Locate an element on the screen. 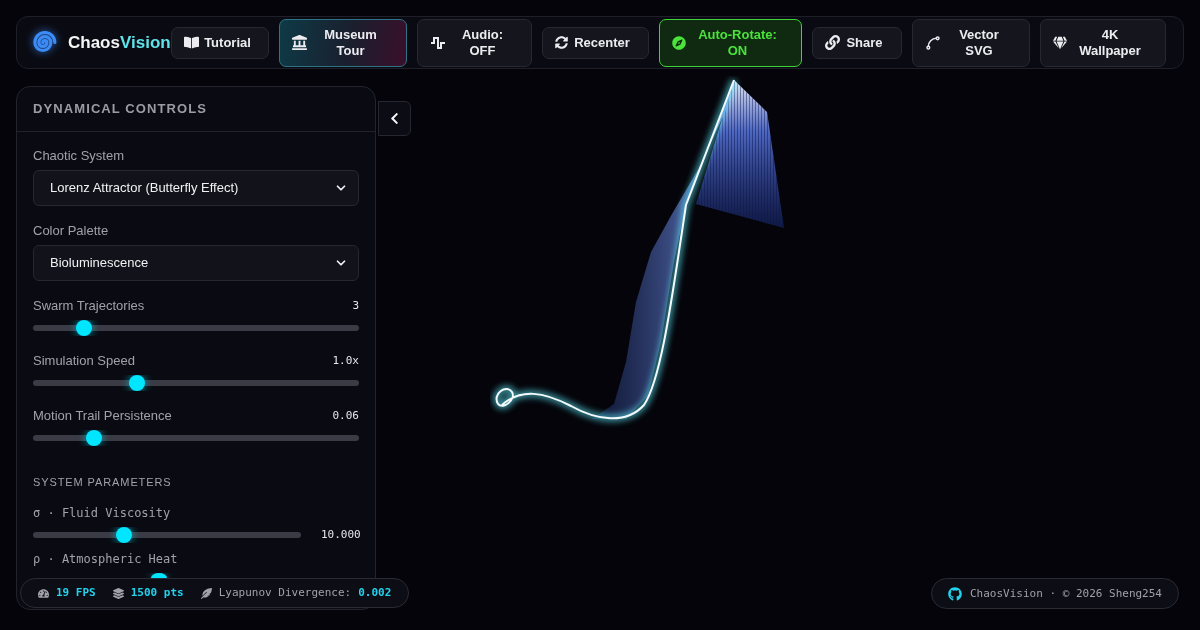  parameter-label: σ · Fluid Viscosity is located at coordinates (102, 513).